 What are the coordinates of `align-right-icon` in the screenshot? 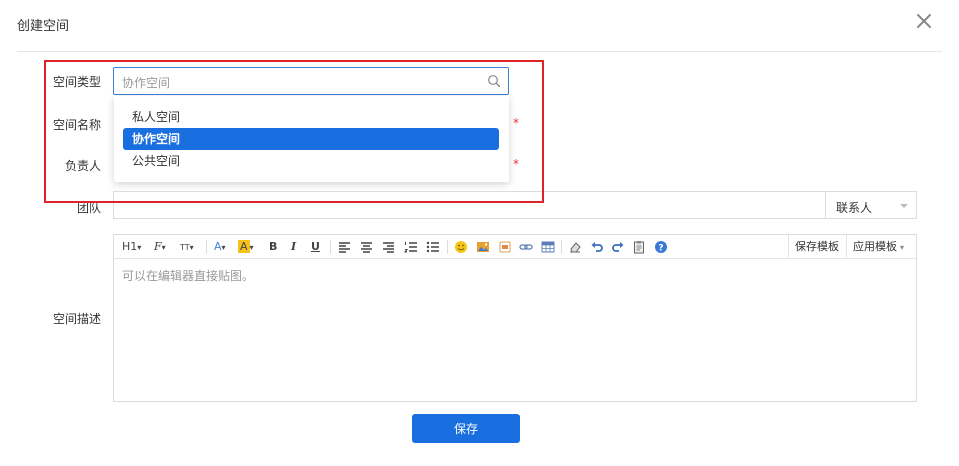 It's located at (388, 247).